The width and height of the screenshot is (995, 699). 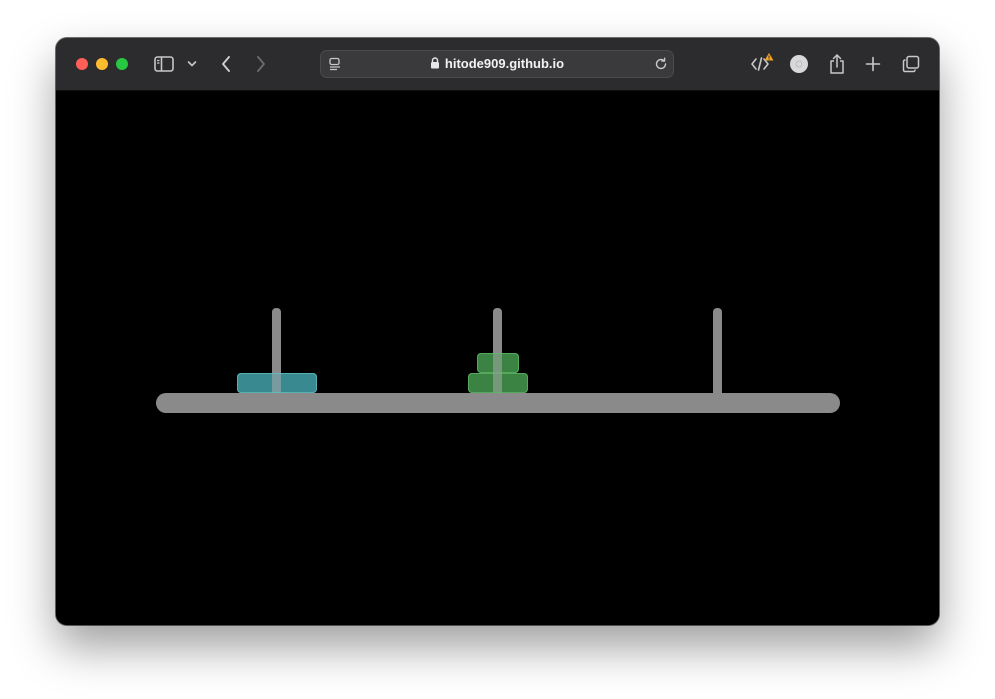 I want to click on address-bar: hitode909.github.io, so click(x=497, y=64).